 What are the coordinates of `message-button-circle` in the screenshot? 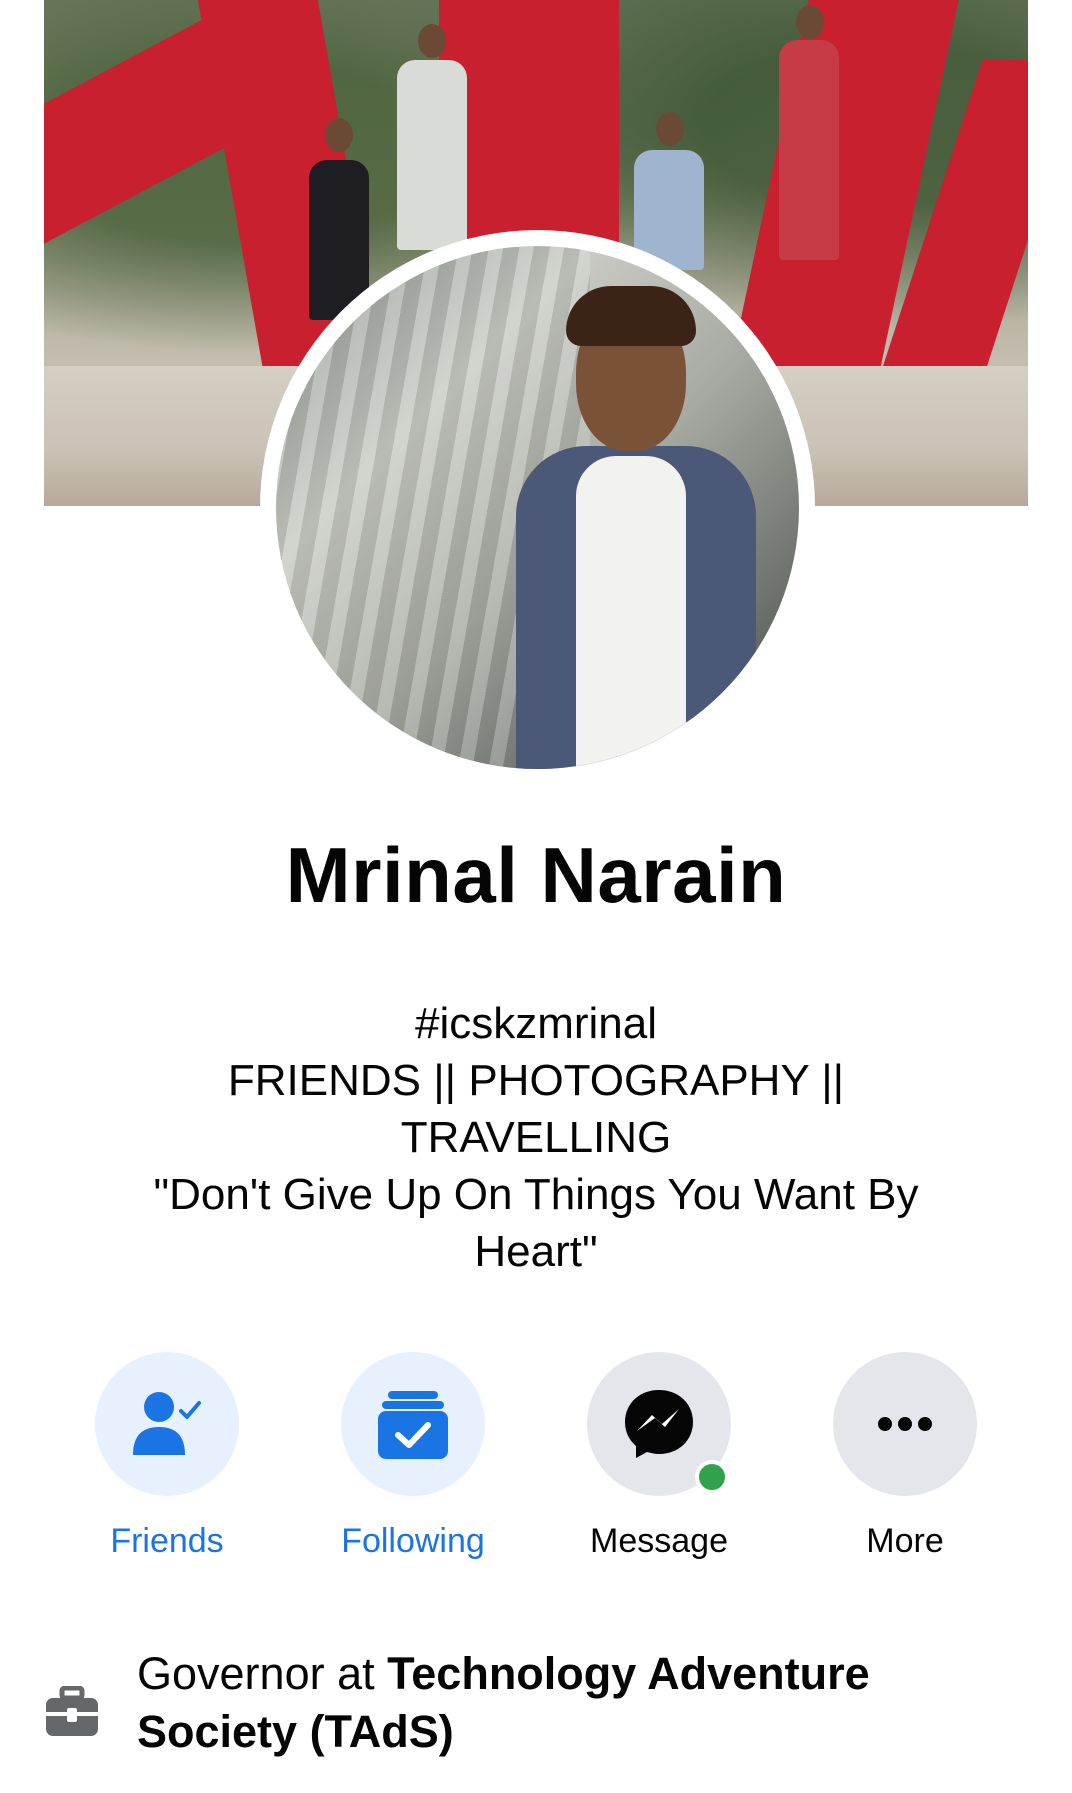 It's located at (659, 1424).